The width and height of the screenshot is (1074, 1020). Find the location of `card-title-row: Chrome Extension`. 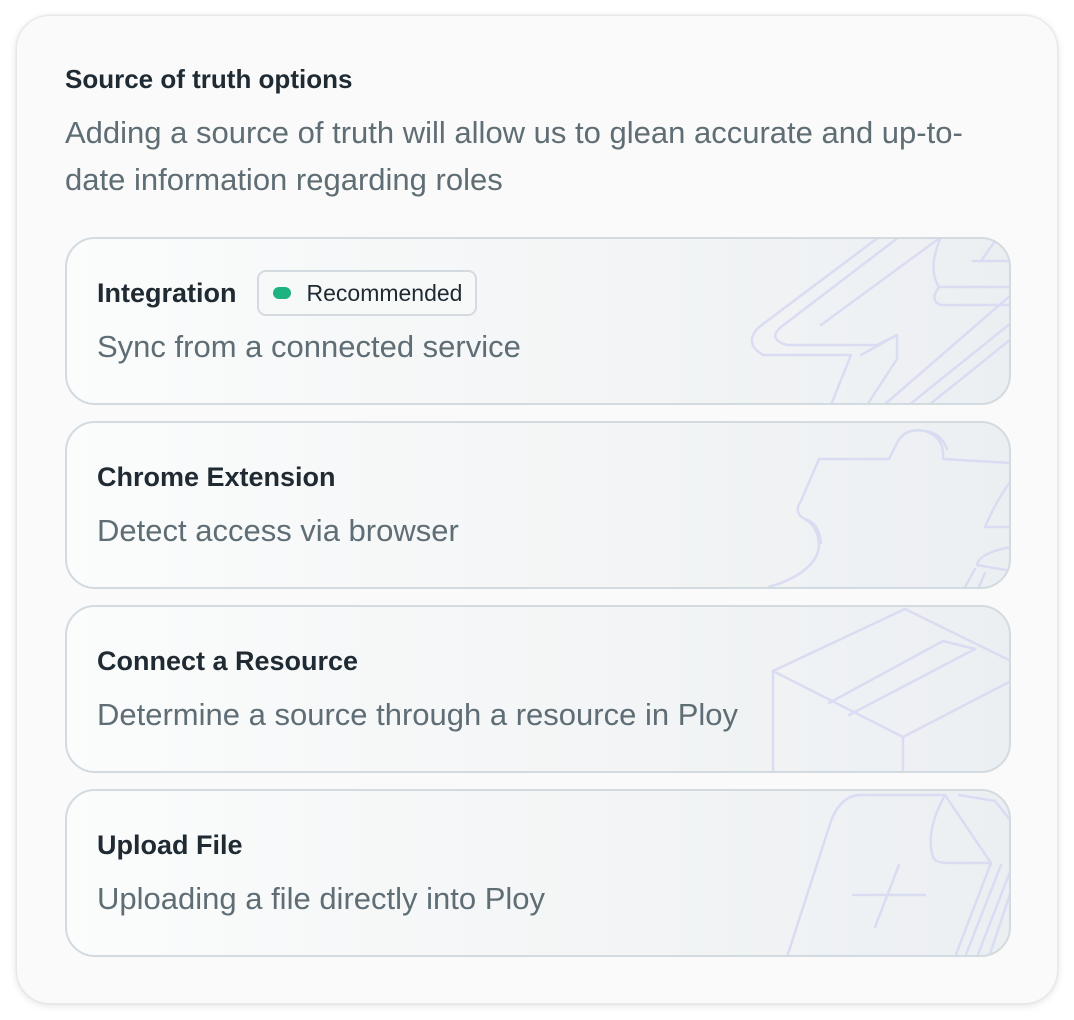

card-title-row: Chrome Extension is located at coordinates (216, 477).